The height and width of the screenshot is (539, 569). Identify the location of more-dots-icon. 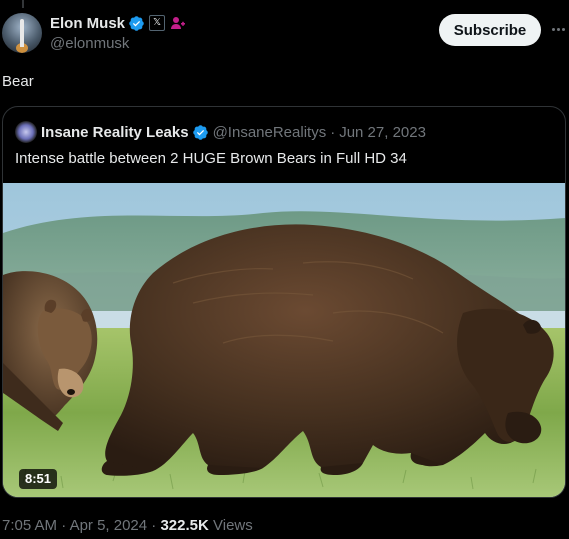
(558, 29).